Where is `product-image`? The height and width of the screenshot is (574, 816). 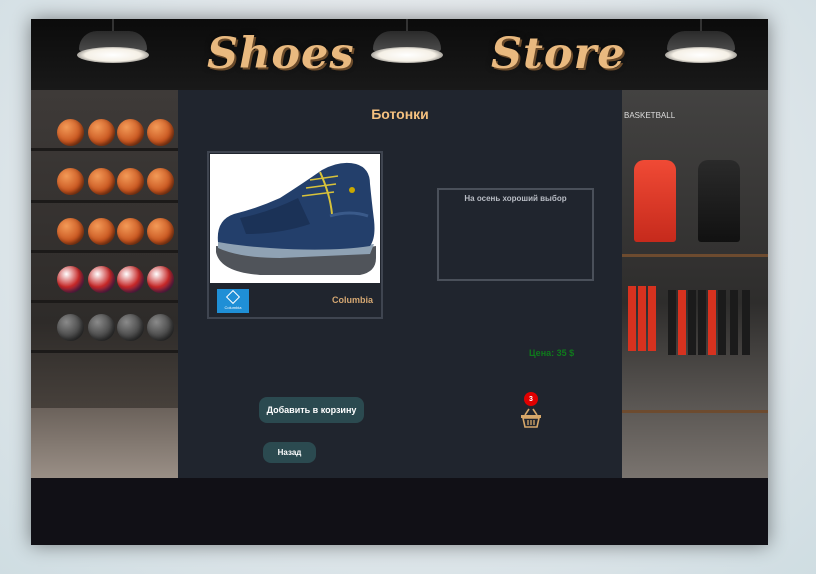 product-image is located at coordinates (295, 218).